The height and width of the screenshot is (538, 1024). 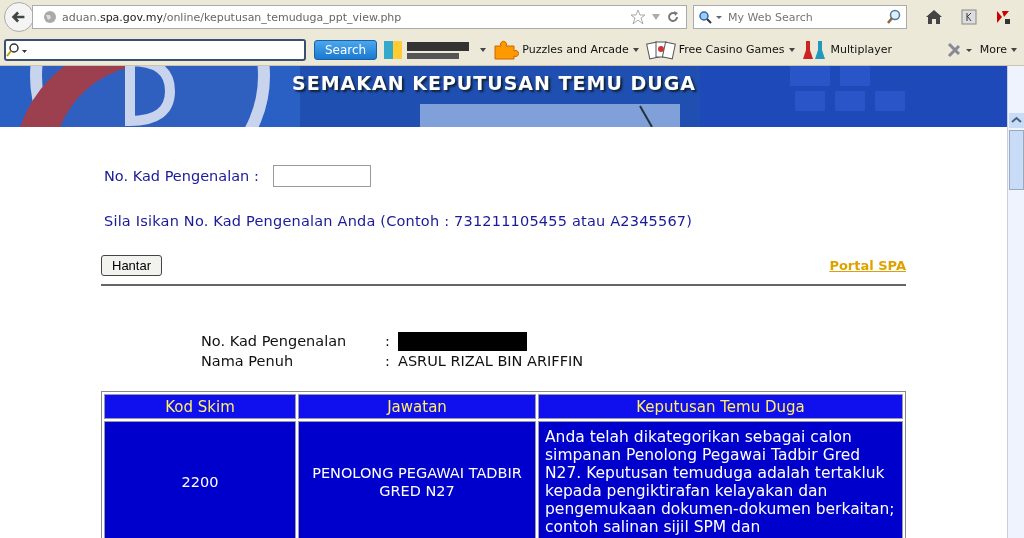 What do you see at coordinates (934, 17) in the screenshot?
I see `home-icon` at bounding box center [934, 17].